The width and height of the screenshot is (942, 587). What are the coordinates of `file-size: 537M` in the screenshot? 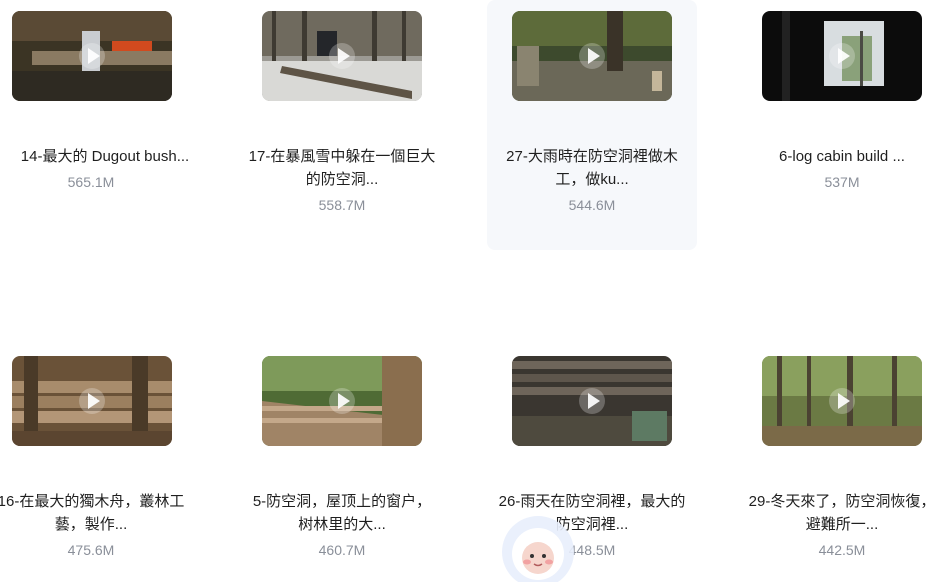 It's located at (842, 182).